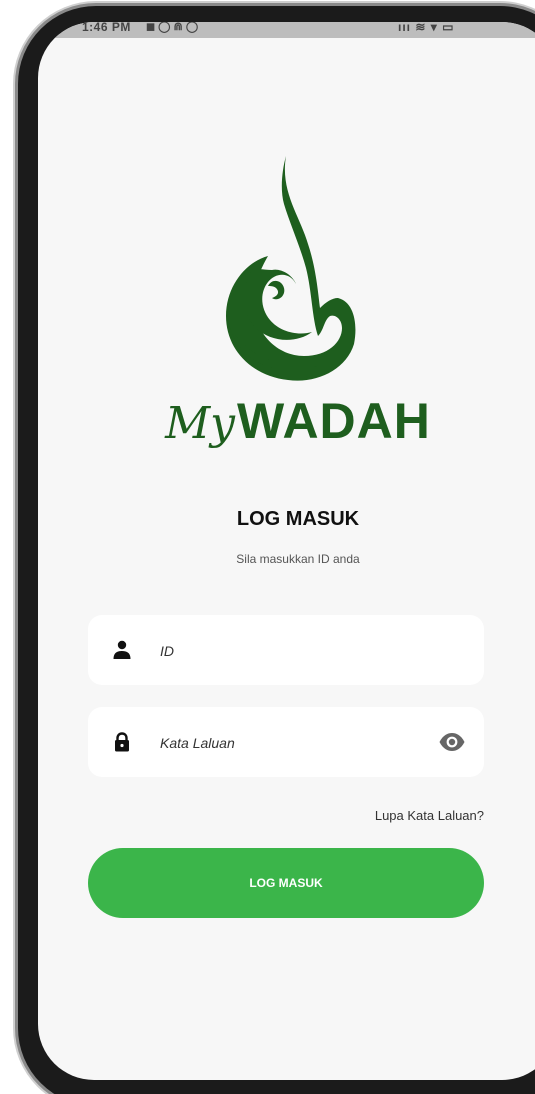 The width and height of the screenshot is (535, 1094). I want to click on login-button: LOG MASUK, so click(286, 883).